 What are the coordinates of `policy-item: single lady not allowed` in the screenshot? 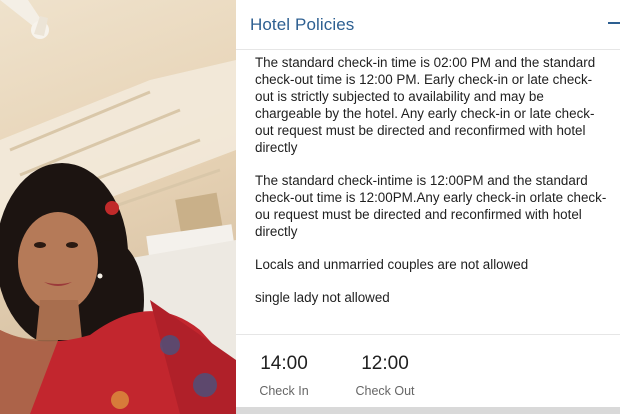 It's located at (322, 297).